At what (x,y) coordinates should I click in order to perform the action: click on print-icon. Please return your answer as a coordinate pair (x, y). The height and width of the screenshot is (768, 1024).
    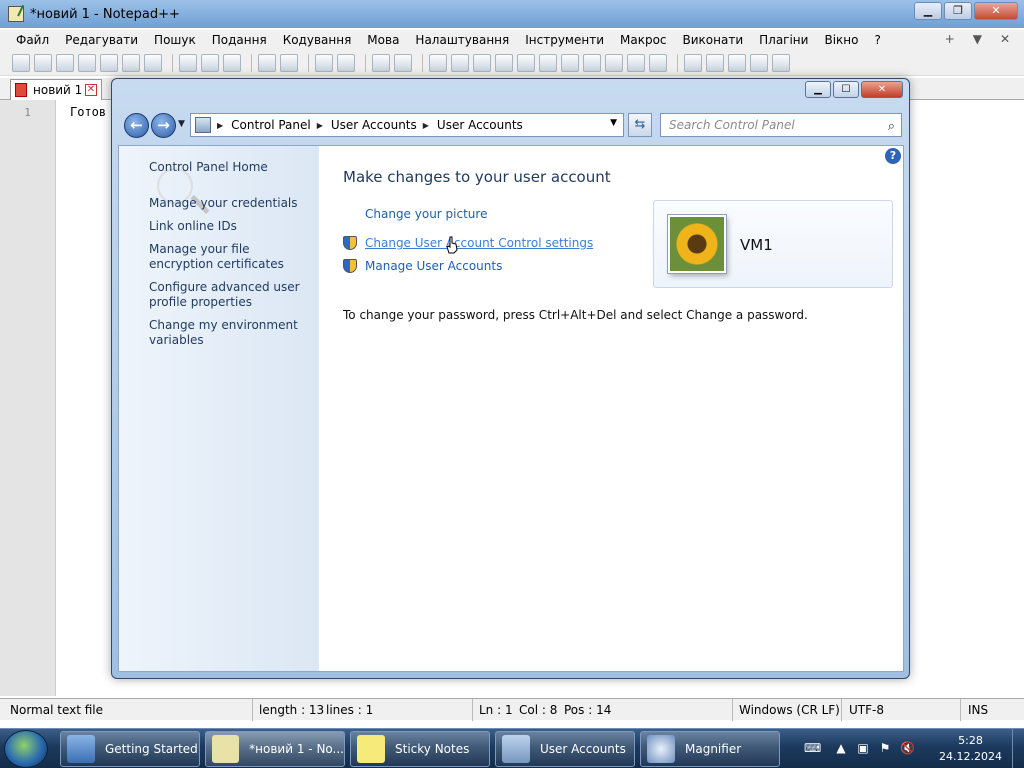
    Looking at the image, I should click on (153, 62).